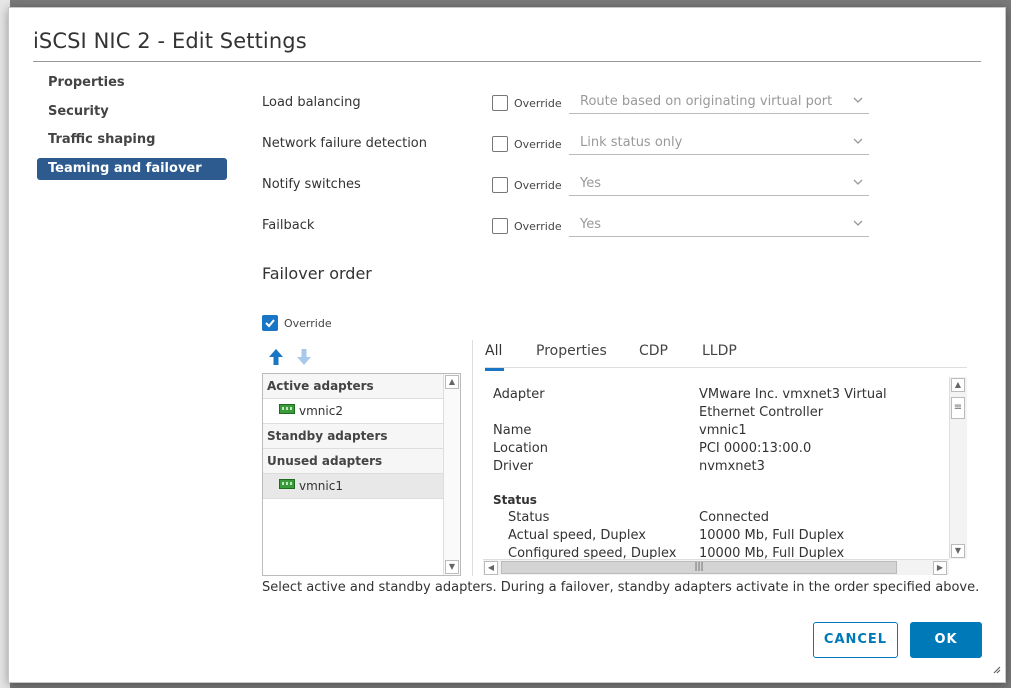 The image size is (1011, 688). What do you see at coordinates (132, 83) in the screenshot?
I see `nav-item-properties: Properties` at bounding box center [132, 83].